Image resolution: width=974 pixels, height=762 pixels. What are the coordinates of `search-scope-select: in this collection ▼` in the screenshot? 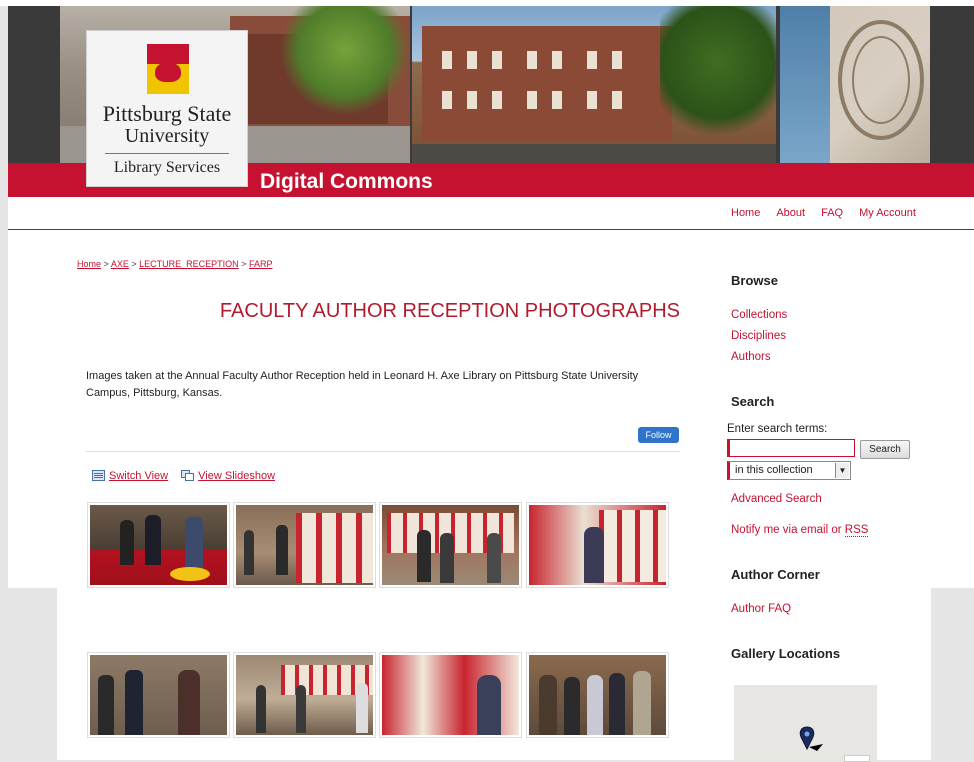 It's located at (789, 470).